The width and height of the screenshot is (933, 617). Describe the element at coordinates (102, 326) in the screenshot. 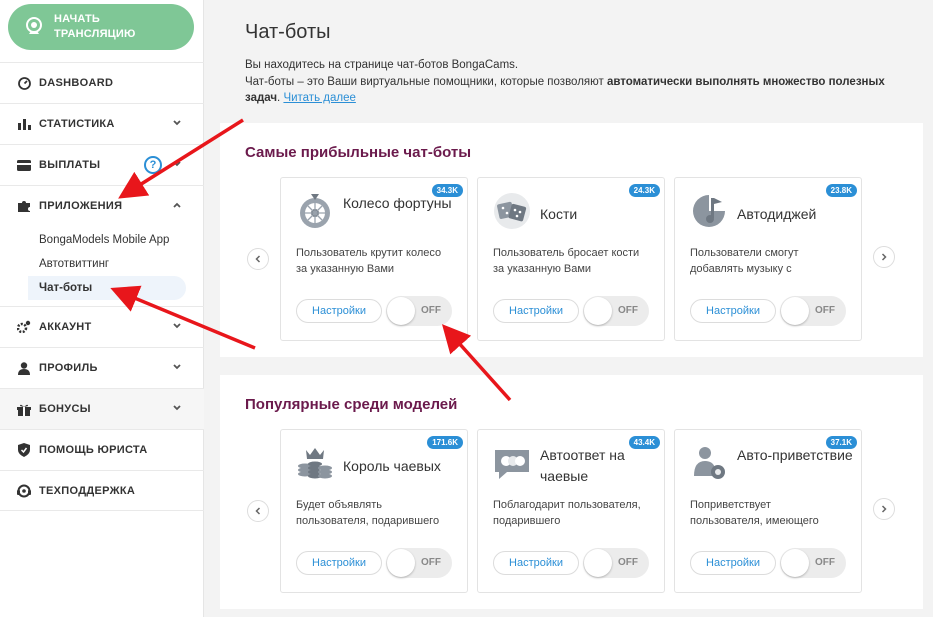

I see `sidebar-item-account: АККАУНТ` at that location.